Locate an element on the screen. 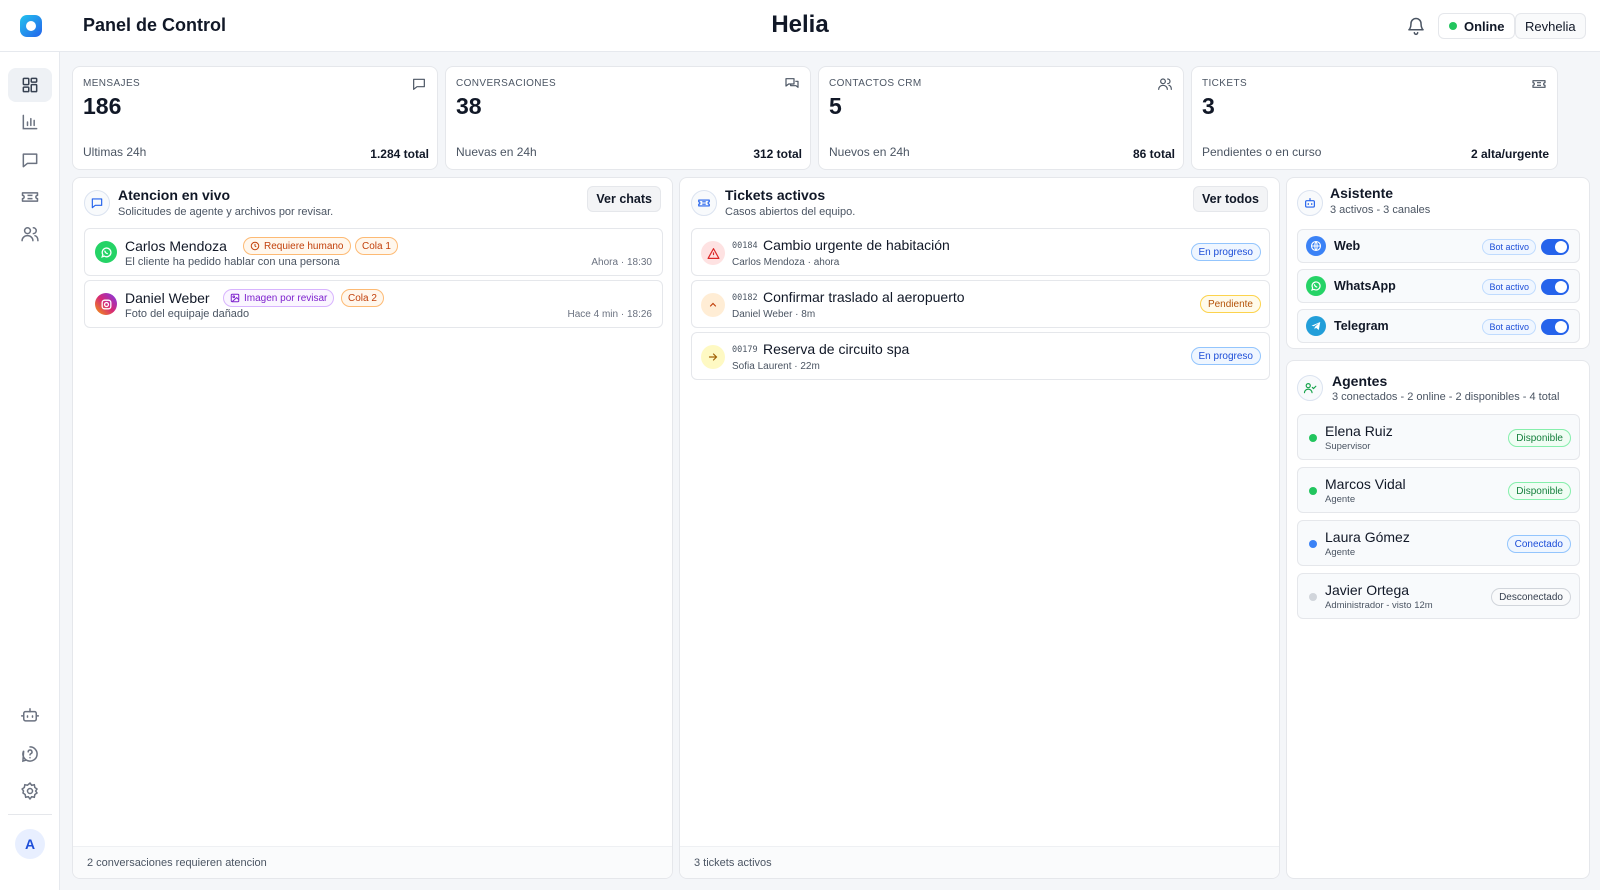  ticket-code: 00184 is located at coordinates (745, 246).